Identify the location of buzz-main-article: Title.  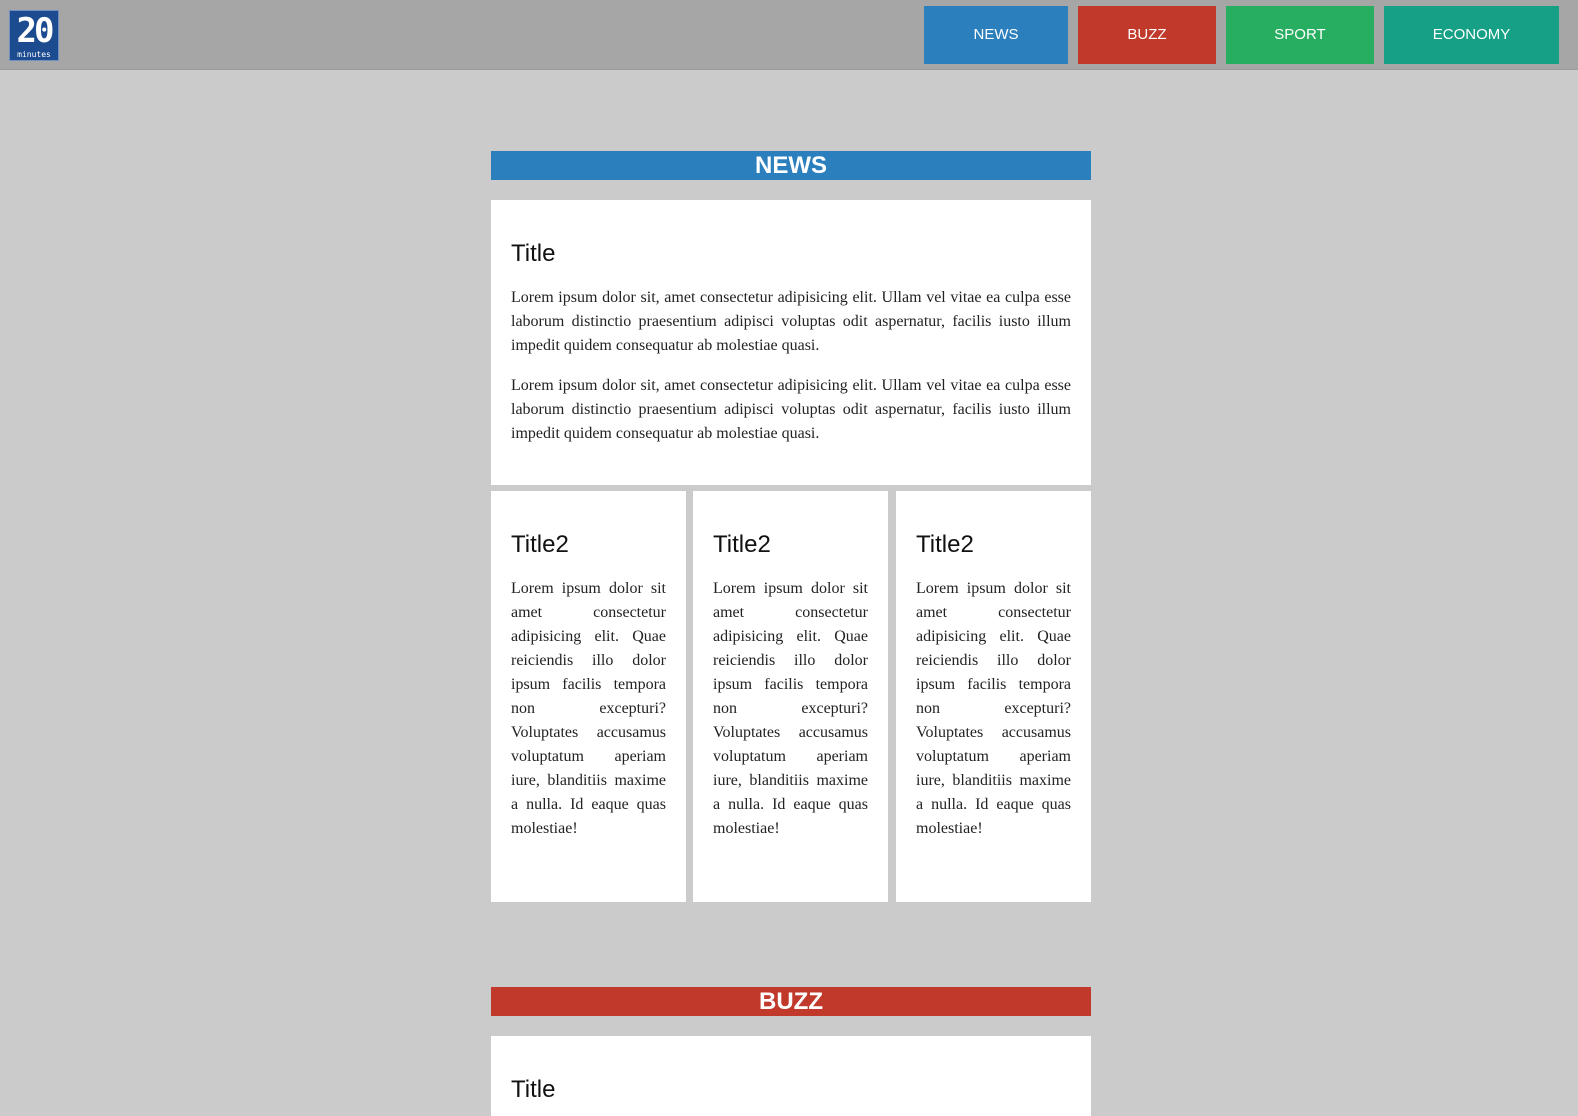
(791, 1076).